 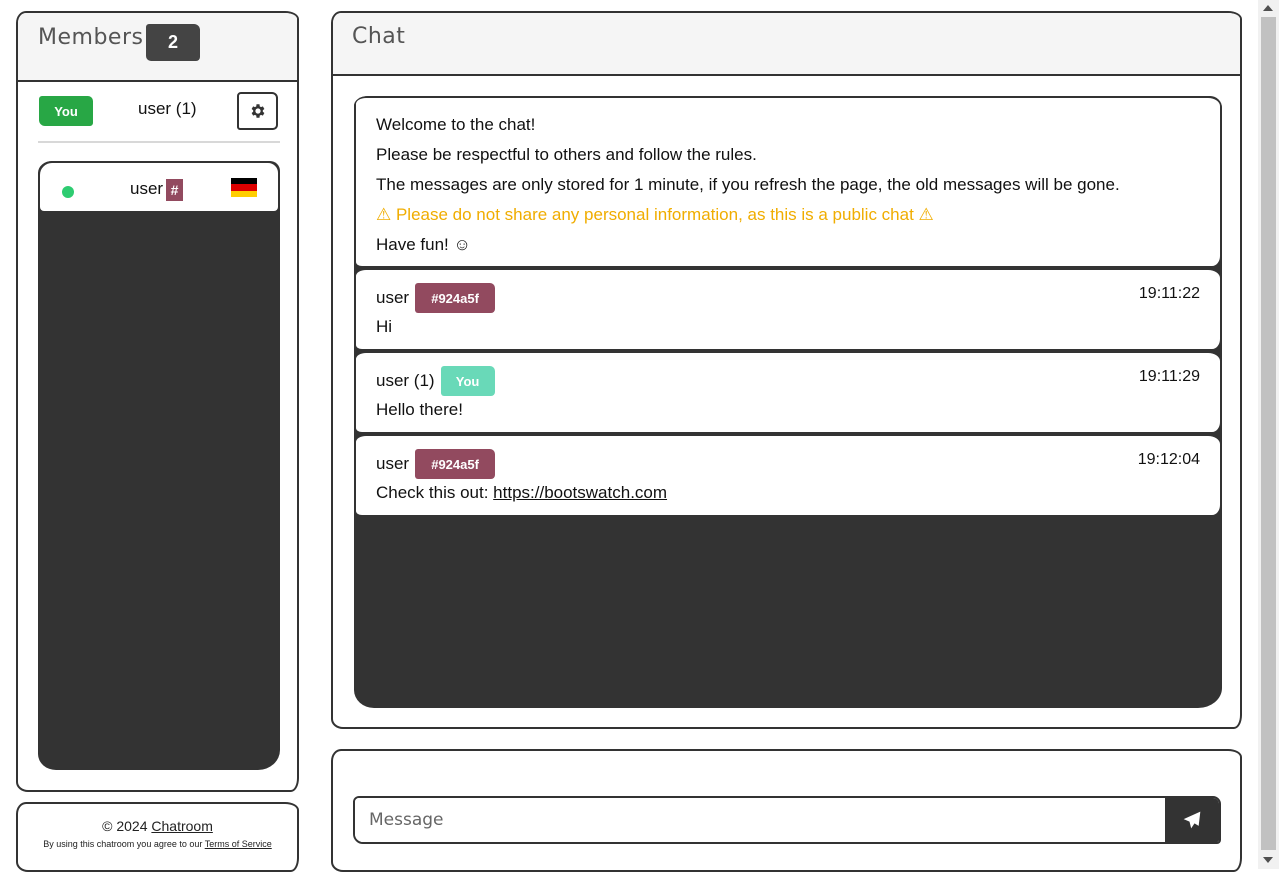 I want to click on tos-text: By using this chatroom you agree to our, so click(x=124, y=844).